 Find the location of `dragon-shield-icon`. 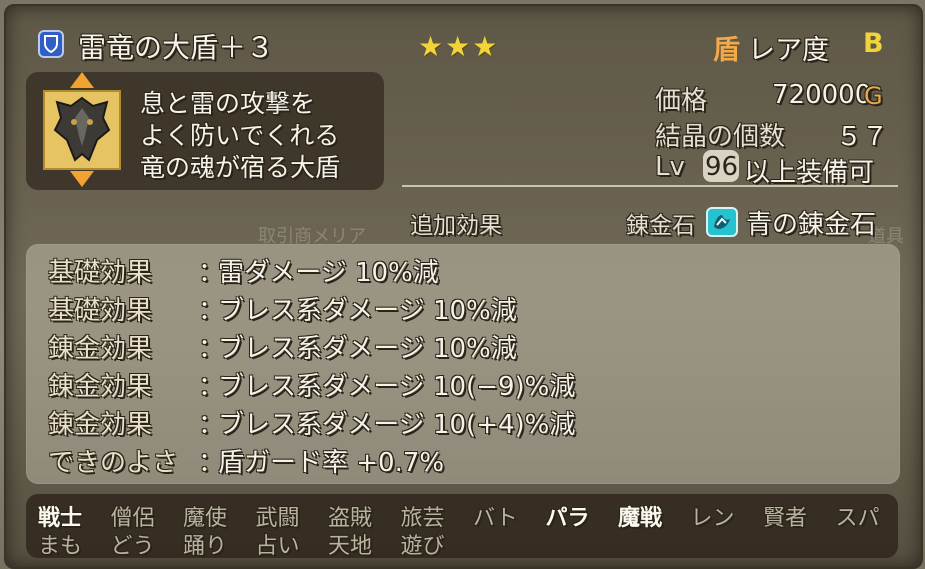

dragon-shield-icon is located at coordinates (82, 129).